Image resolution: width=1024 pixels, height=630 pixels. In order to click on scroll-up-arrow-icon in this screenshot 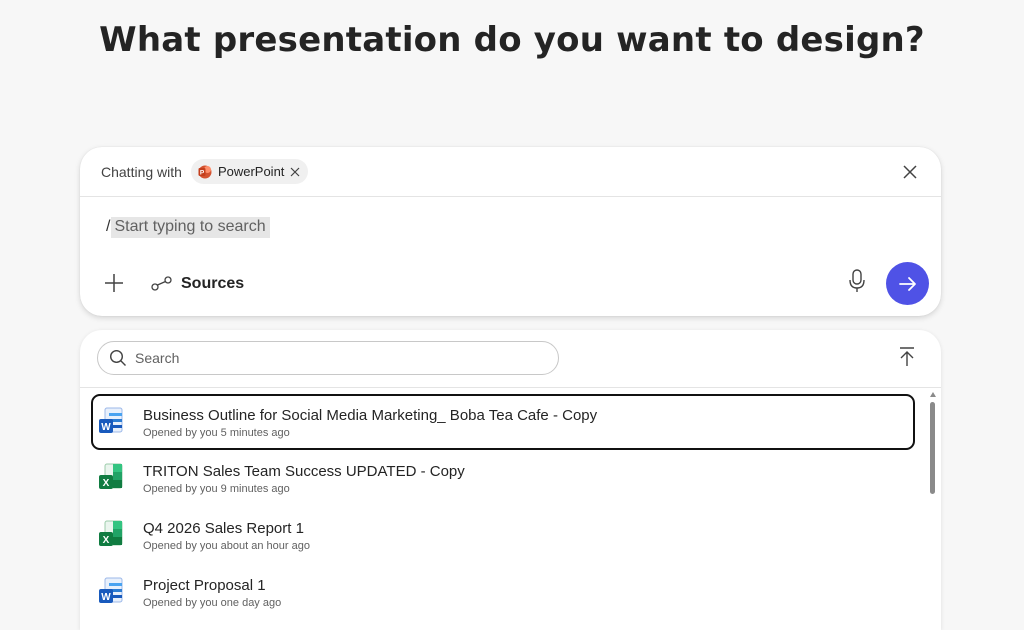, I will do `click(933, 394)`.